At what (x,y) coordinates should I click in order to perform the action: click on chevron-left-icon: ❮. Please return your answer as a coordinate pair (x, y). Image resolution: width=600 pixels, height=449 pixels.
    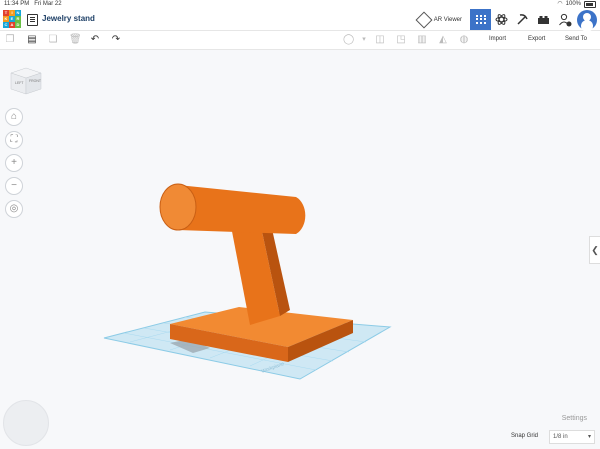
    Looking at the image, I should click on (595, 250).